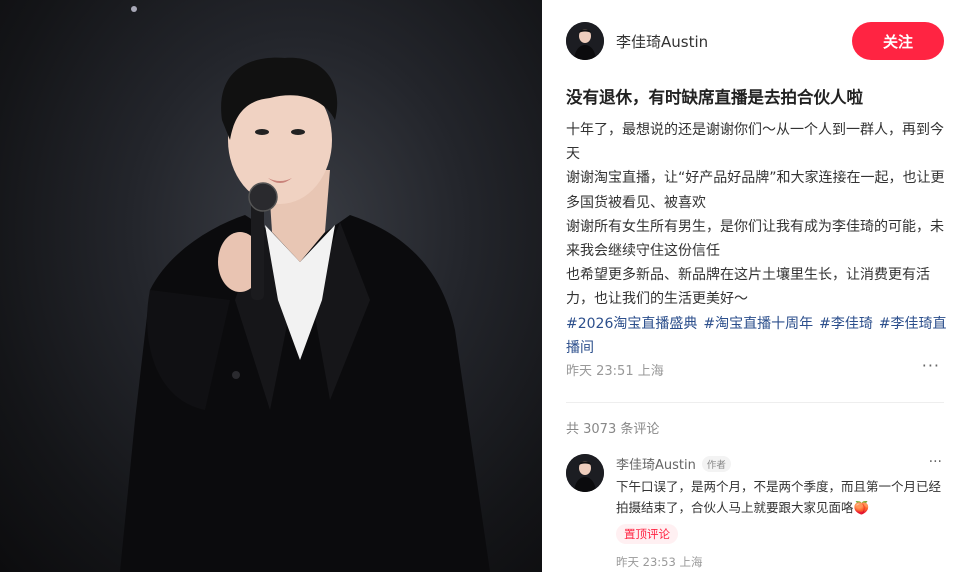  I want to click on comment-count: 共 3073 条评论, so click(613, 429).